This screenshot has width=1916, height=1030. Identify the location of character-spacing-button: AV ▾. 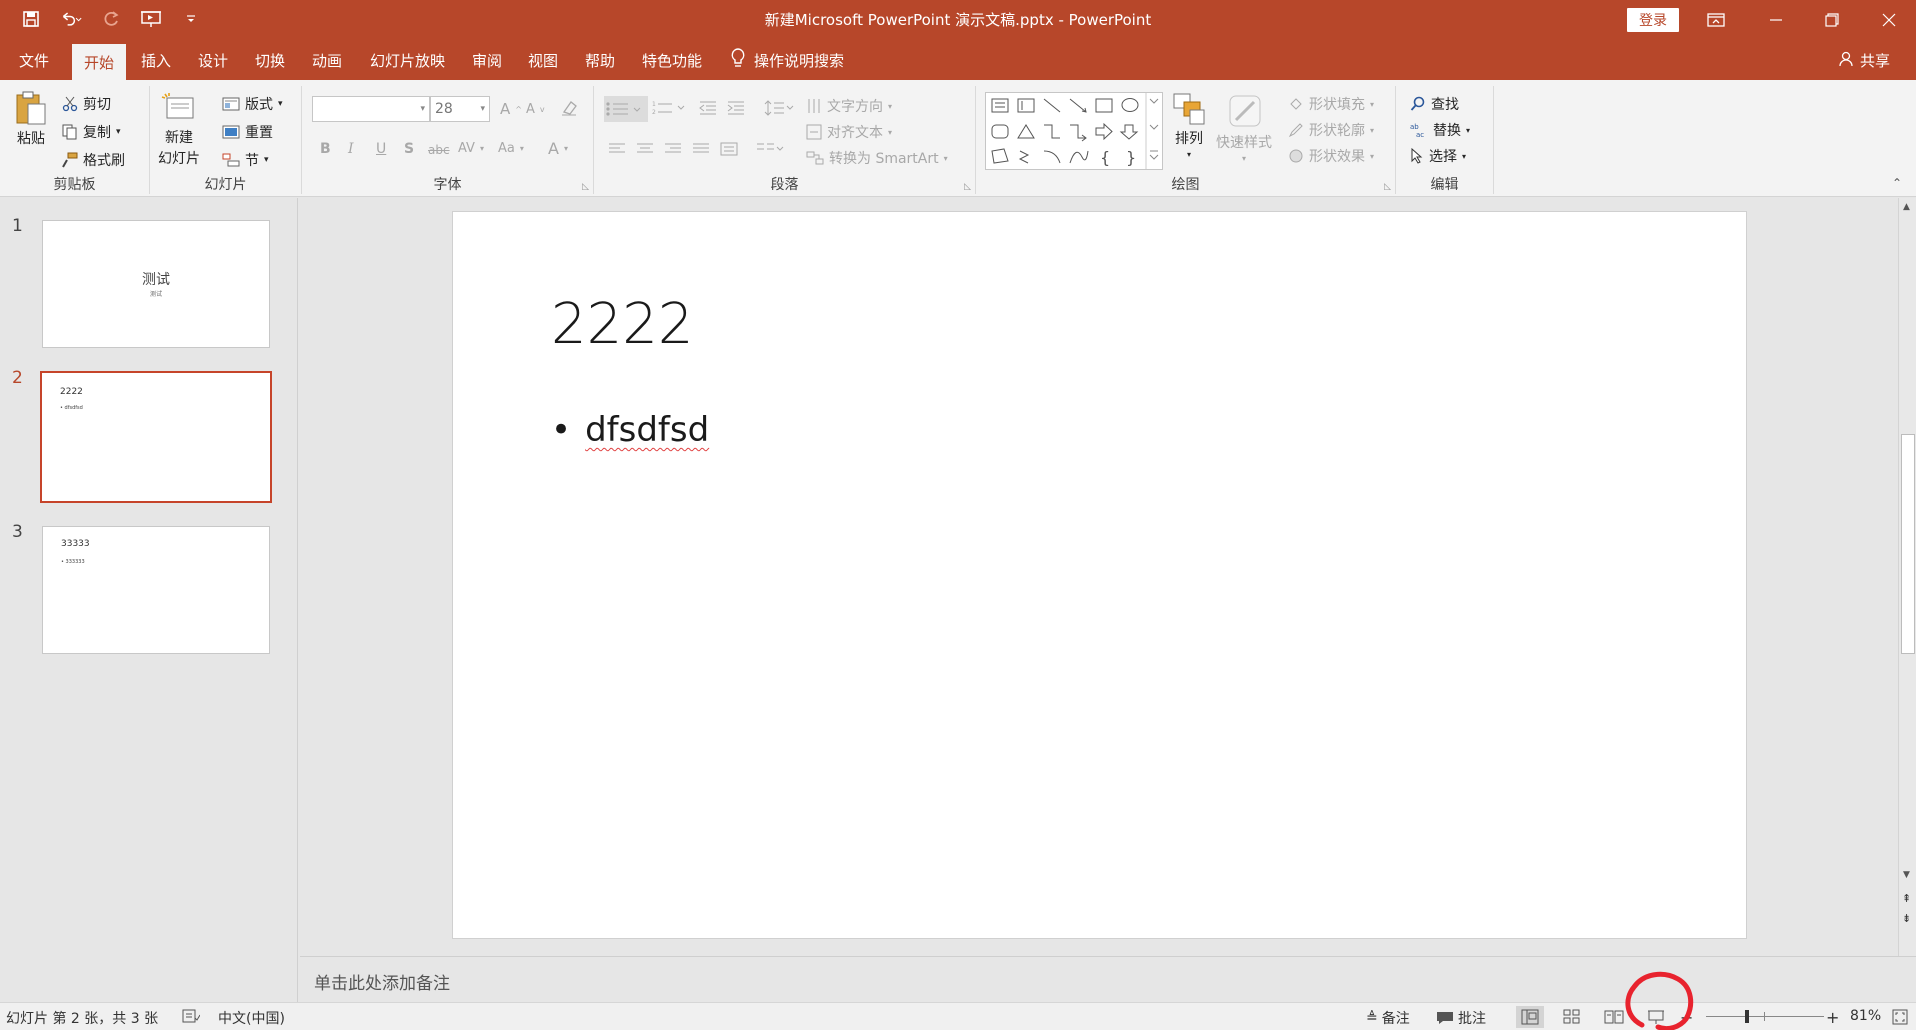
(471, 148).